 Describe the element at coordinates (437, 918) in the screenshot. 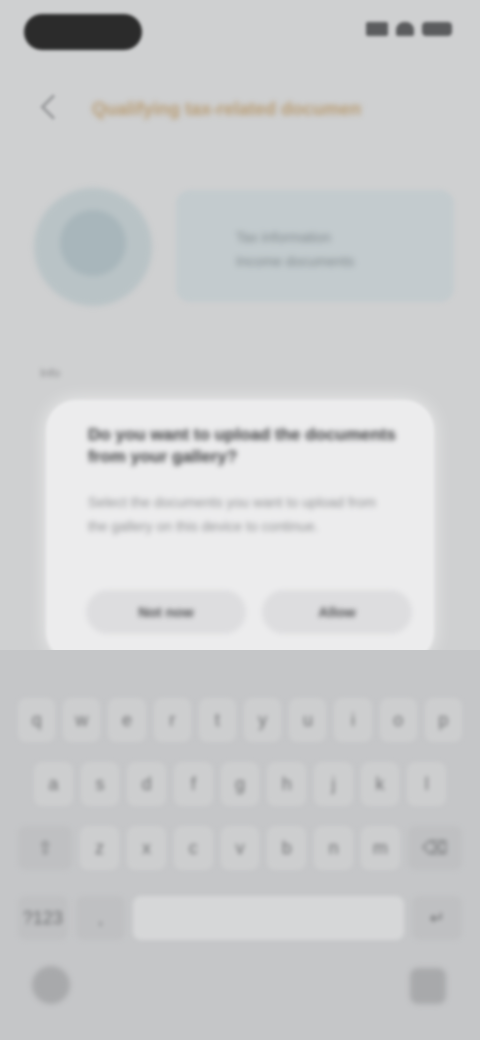

I see `enter-key: ↵` at that location.